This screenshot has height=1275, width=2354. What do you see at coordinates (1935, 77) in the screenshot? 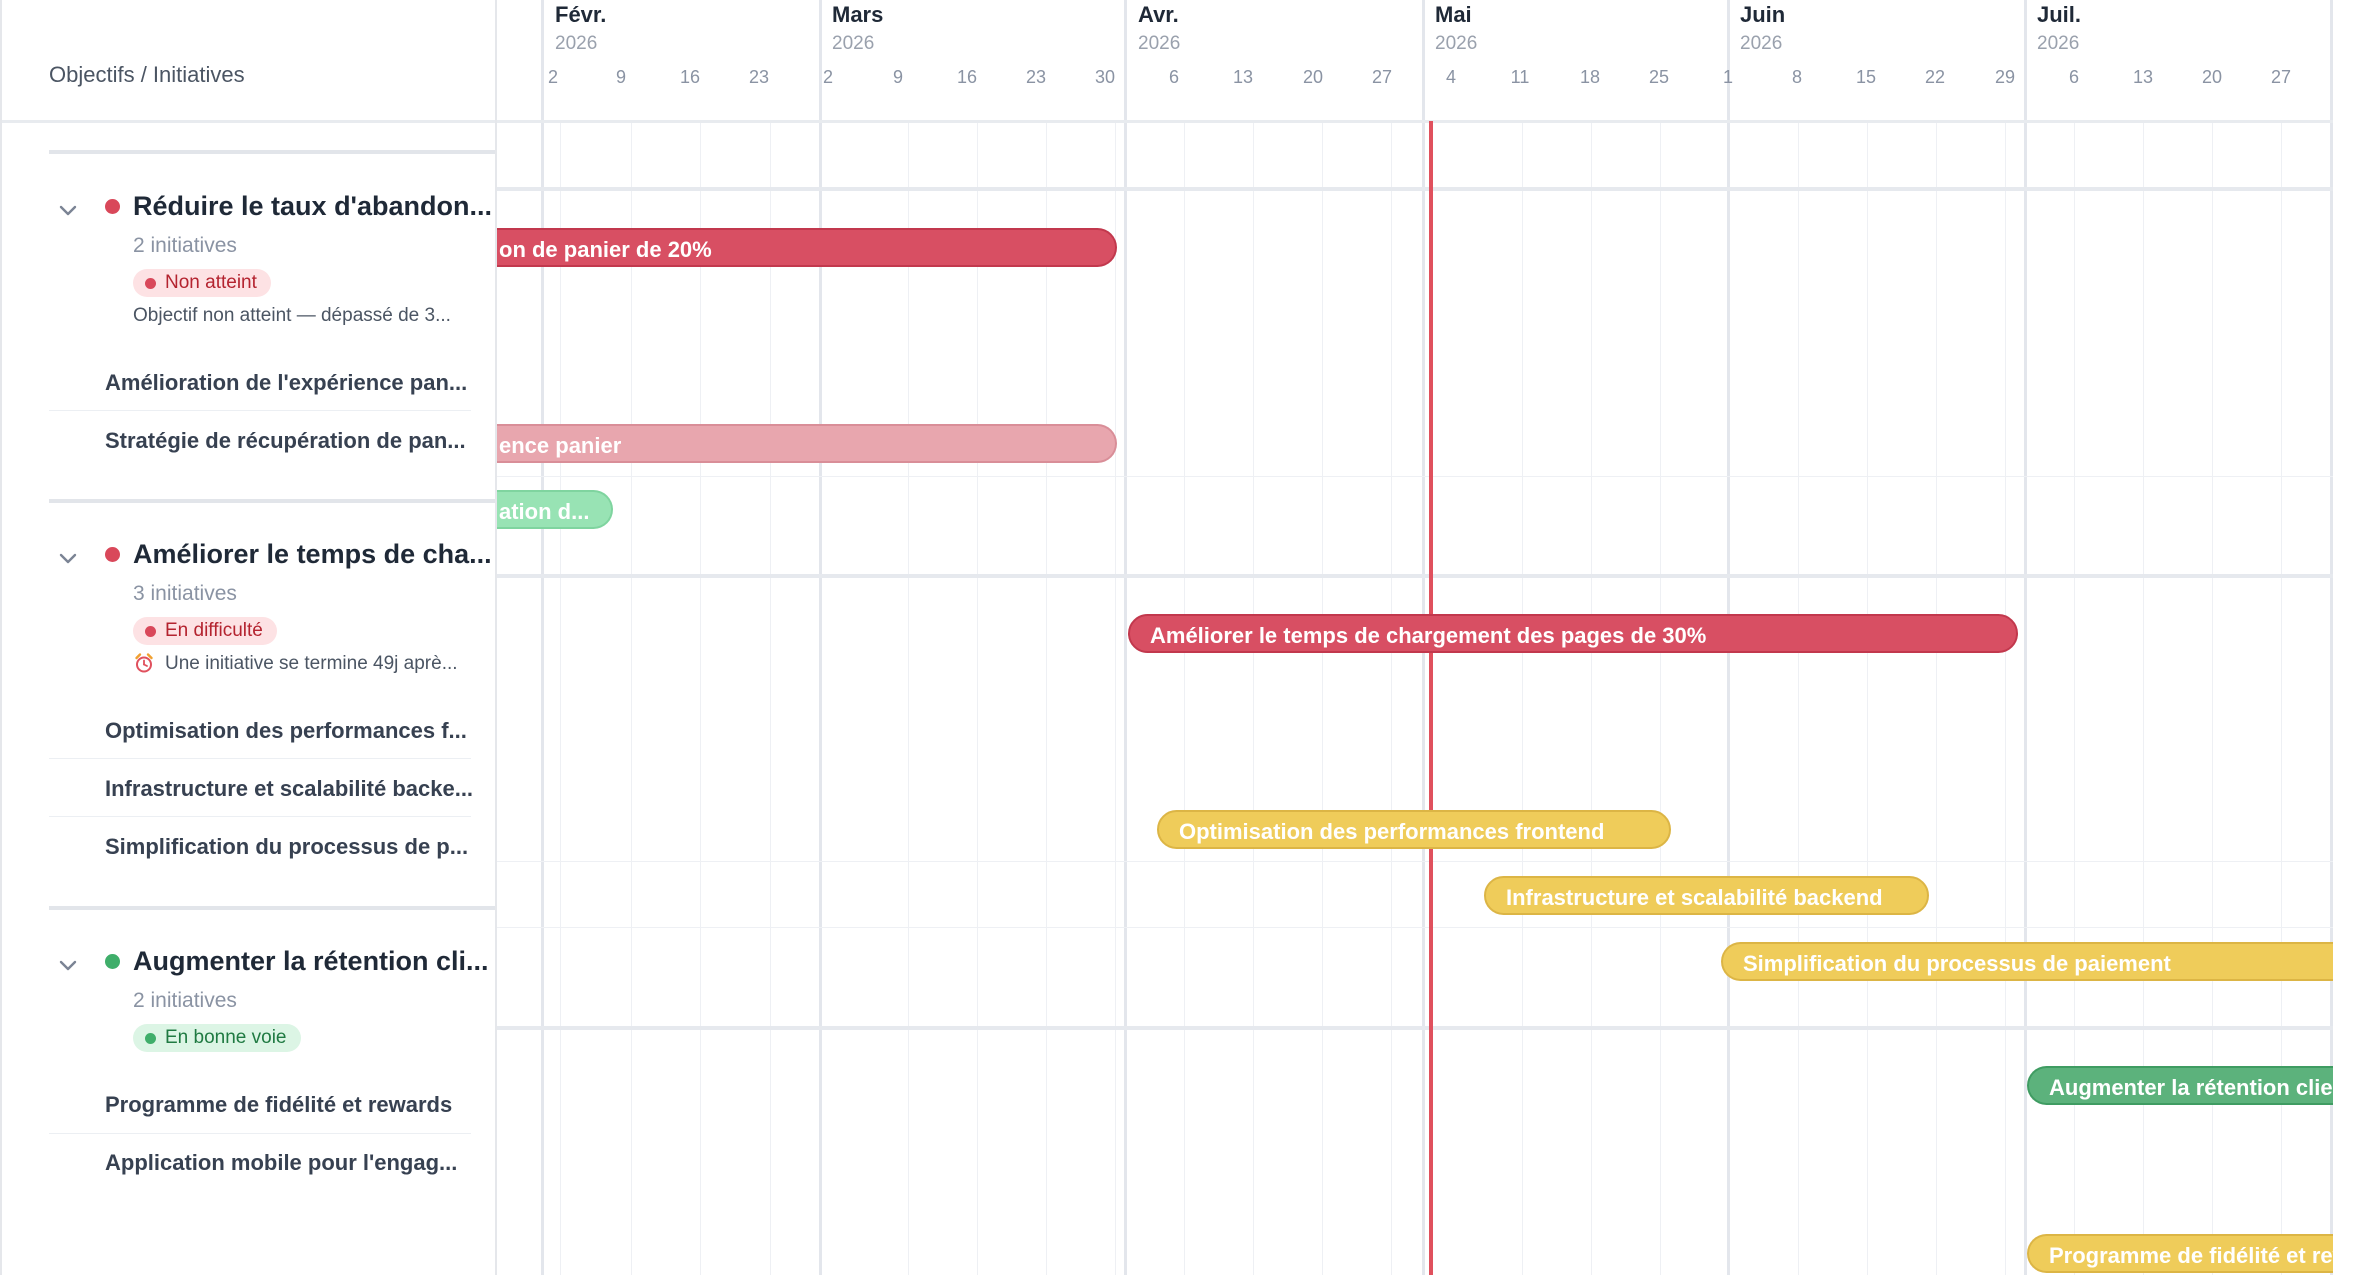
I see `week-label: 22` at bounding box center [1935, 77].